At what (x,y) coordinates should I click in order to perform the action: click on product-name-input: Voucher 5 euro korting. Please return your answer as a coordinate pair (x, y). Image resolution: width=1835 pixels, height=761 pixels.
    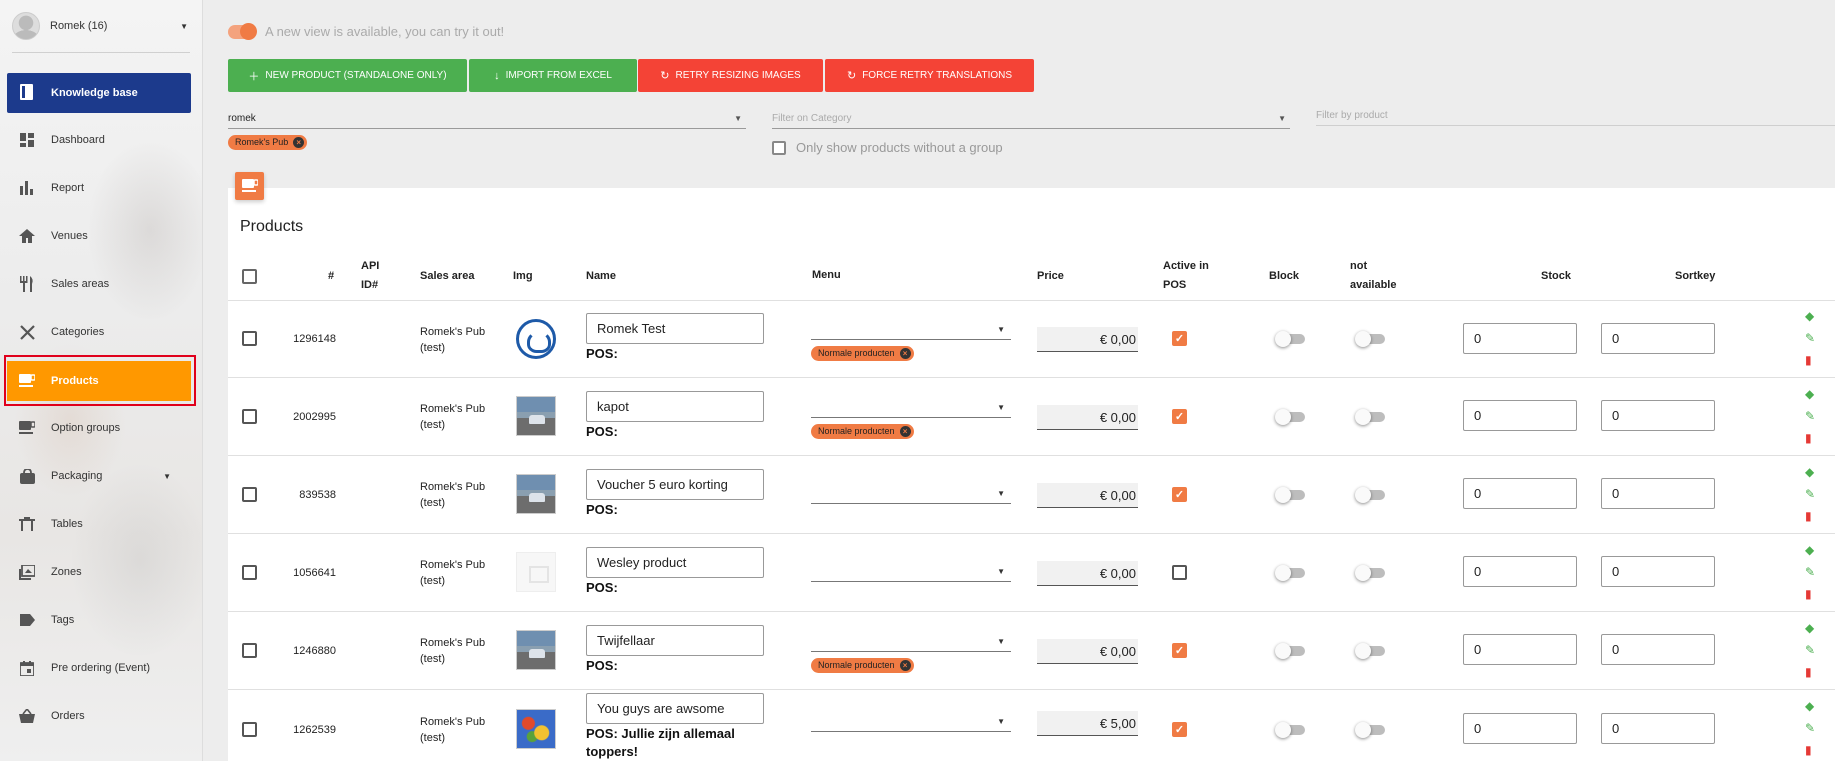
    Looking at the image, I should click on (675, 484).